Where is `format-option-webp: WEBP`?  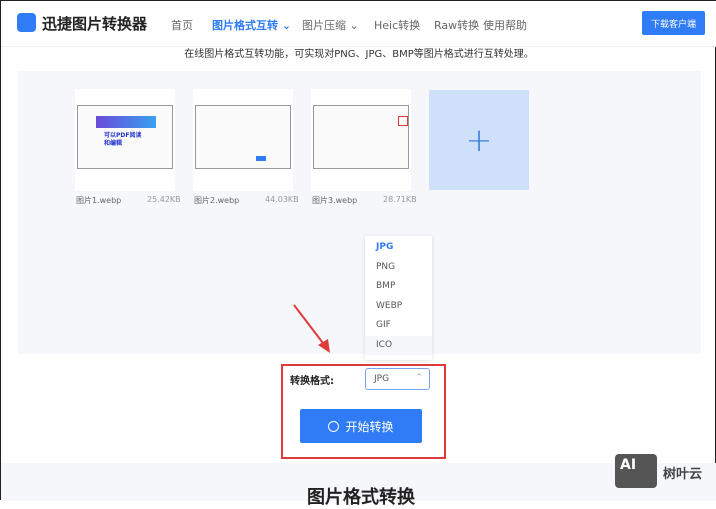
format-option-webp: WEBP is located at coordinates (398, 307).